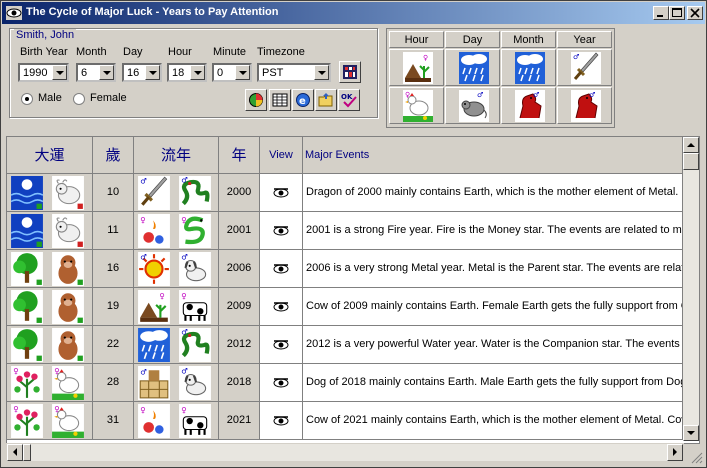 The image size is (707, 468). I want to click on hour-select: 18, so click(187, 72).